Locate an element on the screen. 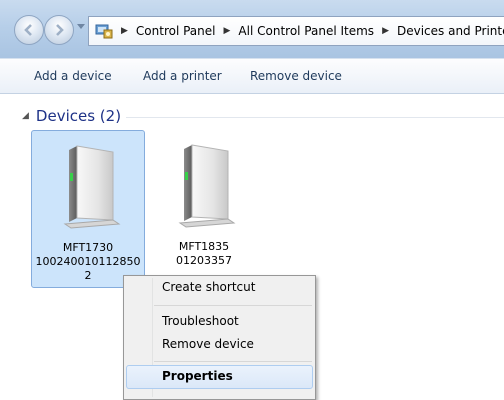  group-title: Devices (2) is located at coordinates (78, 116).